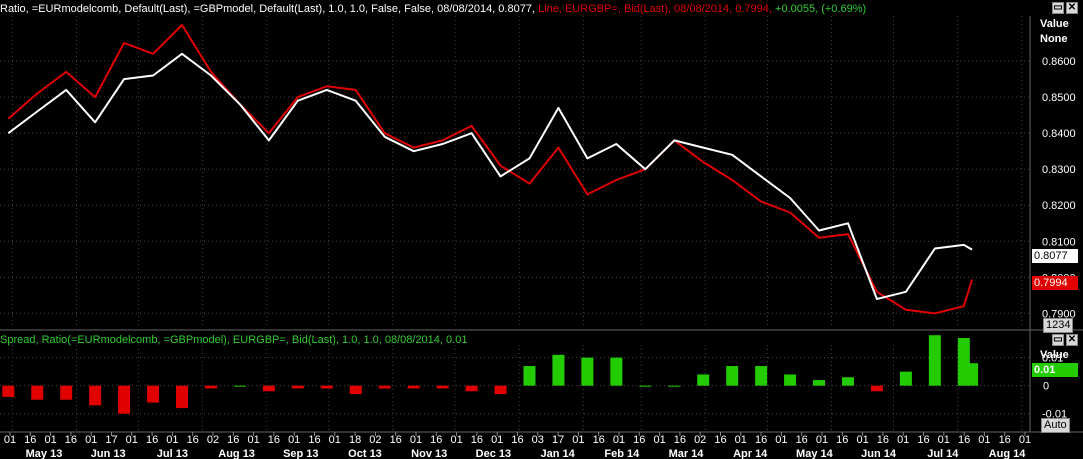  Describe the element at coordinates (44, 453) in the screenshot. I see `x-month-label: May 13` at that location.